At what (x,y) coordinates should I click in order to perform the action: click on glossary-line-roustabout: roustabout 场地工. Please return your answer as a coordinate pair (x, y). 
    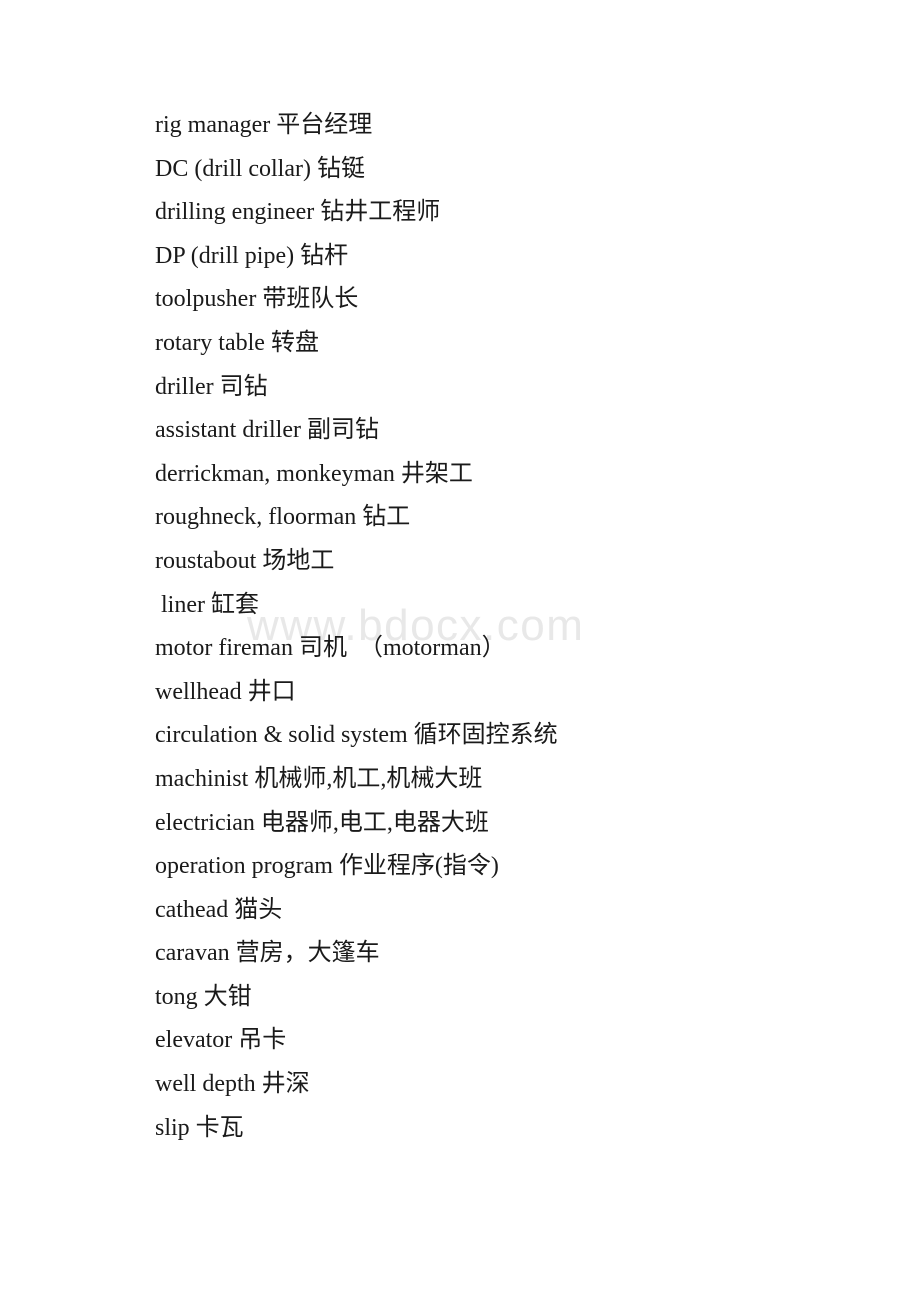
    Looking at the image, I should click on (245, 560).